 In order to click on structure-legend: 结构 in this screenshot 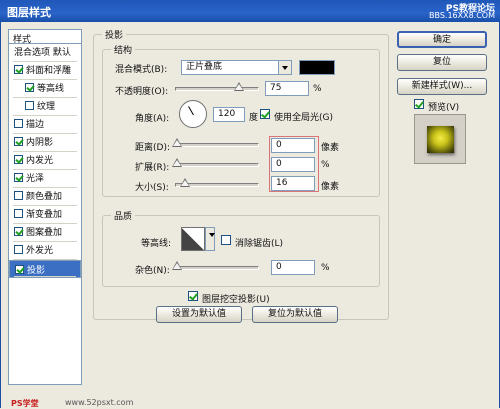, I will do `click(123, 49)`.